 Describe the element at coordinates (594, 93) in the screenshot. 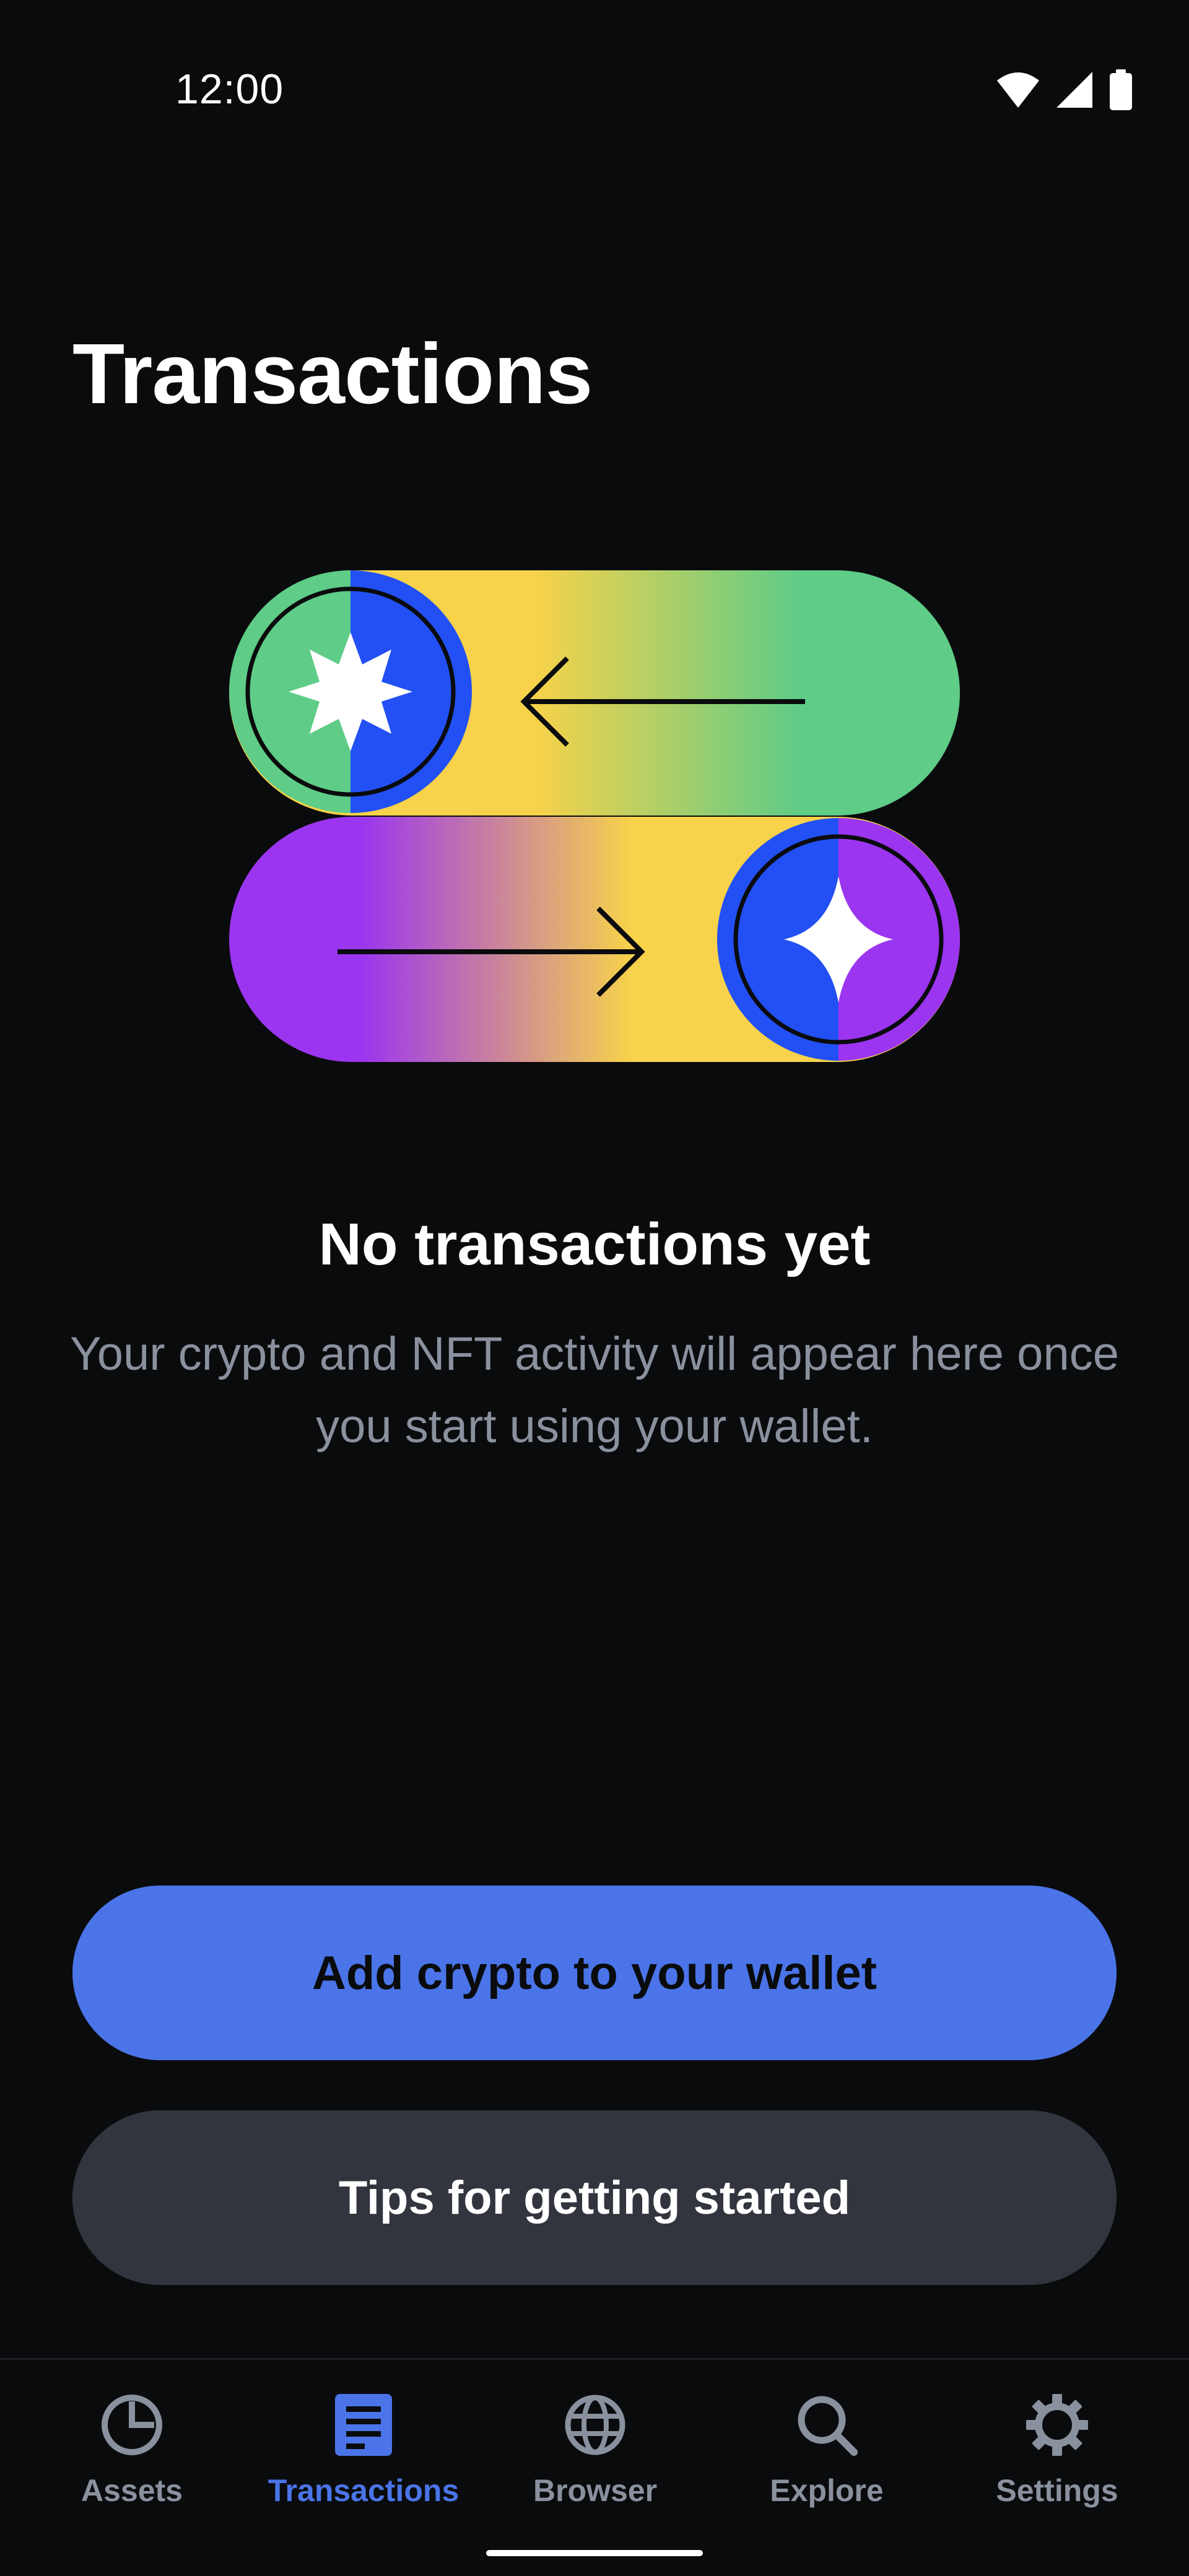

I see `status-bar: 12:00` at that location.